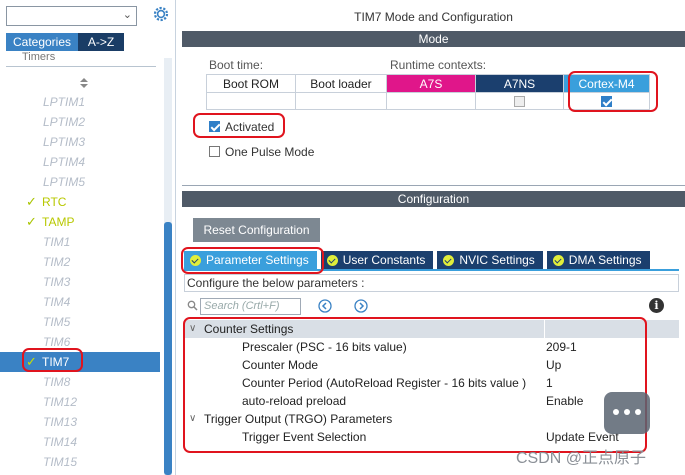 The image size is (685, 475). Describe the element at coordinates (433, 185) in the screenshot. I see `section-divider` at that location.